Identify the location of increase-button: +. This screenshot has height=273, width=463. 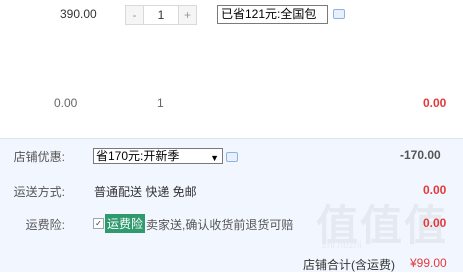
(187, 15).